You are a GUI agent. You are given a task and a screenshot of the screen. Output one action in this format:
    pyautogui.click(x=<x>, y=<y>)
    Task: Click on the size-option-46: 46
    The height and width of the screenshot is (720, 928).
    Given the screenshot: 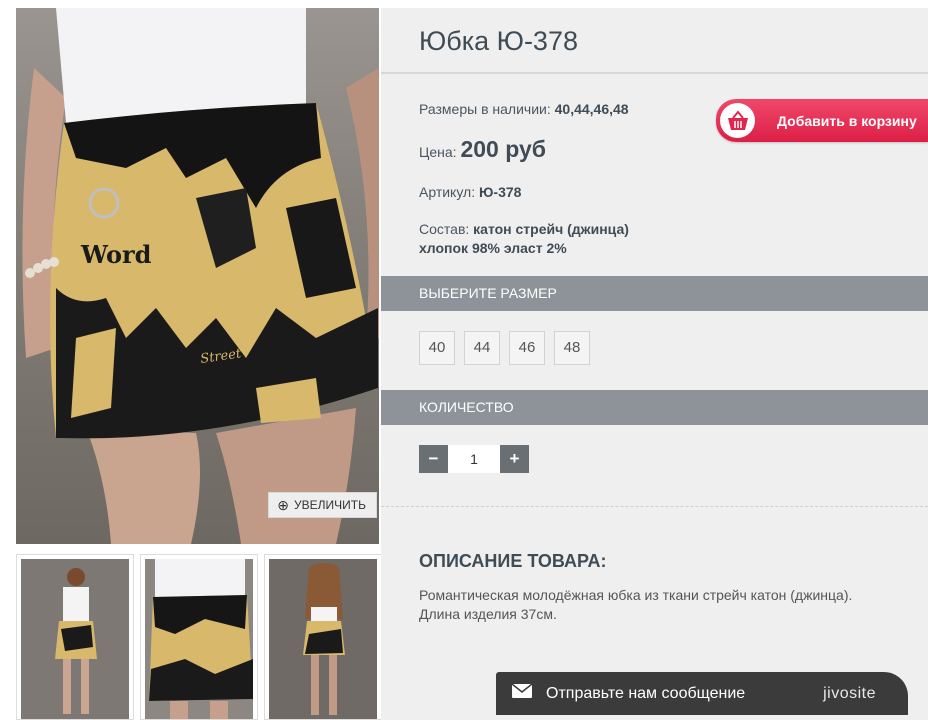 What is the action you would take?
    pyautogui.click(x=527, y=348)
    